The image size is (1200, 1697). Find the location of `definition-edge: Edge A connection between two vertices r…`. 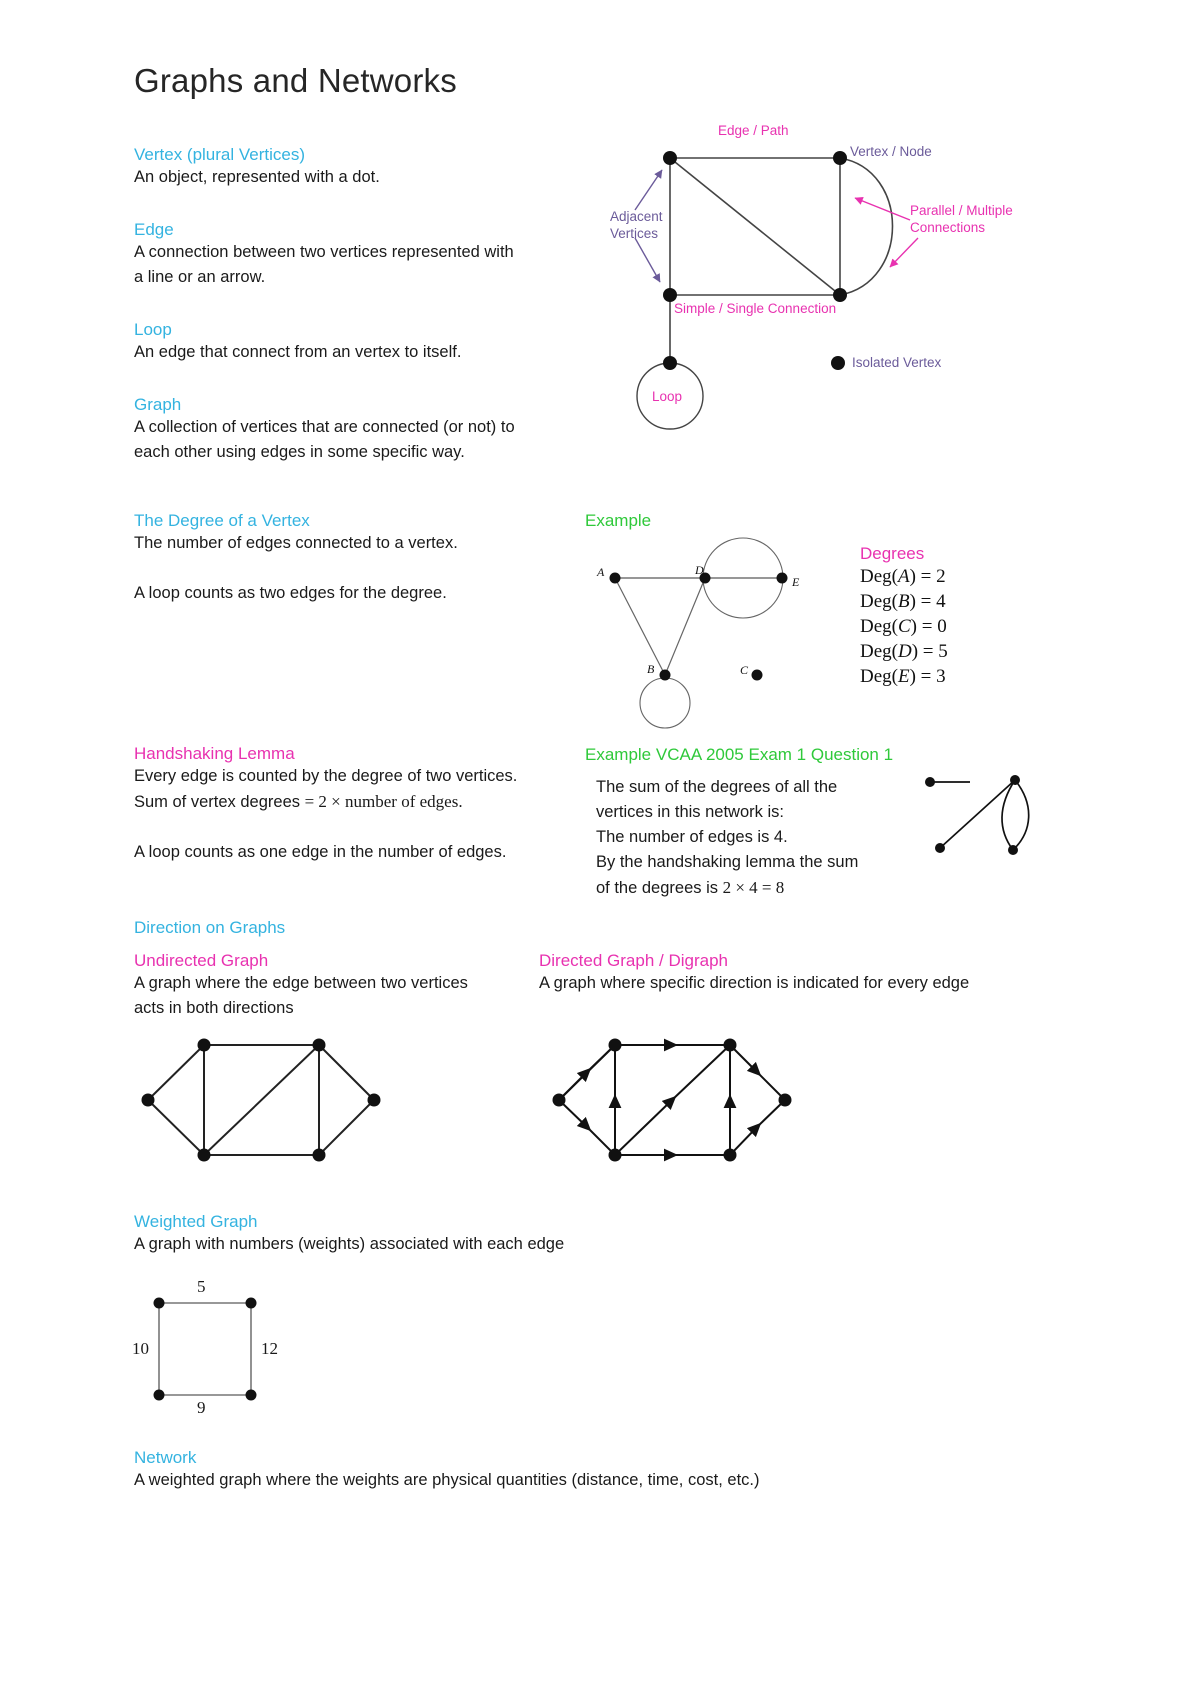

definition-edge: Edge A connection between two vertices r… is located at coordinates (364, 255).